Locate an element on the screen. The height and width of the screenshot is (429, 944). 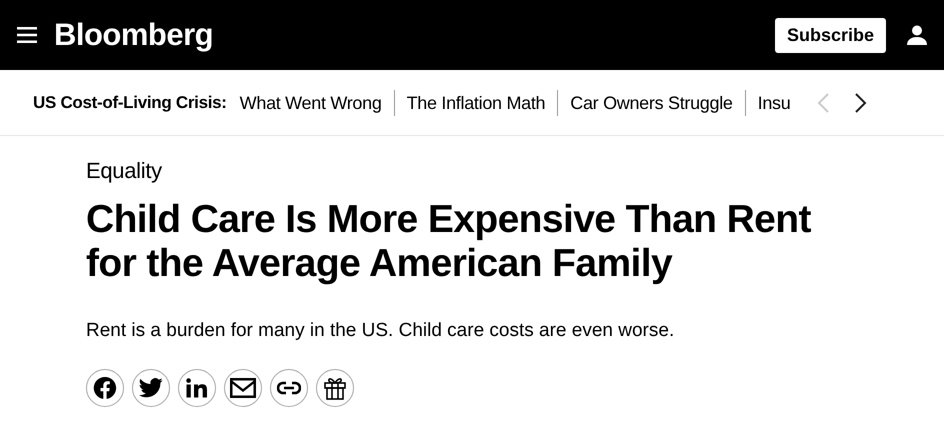
subheadline: Rent is a burden for many in the US. Child care costs are even worse. is located at coordinates (381, 331).